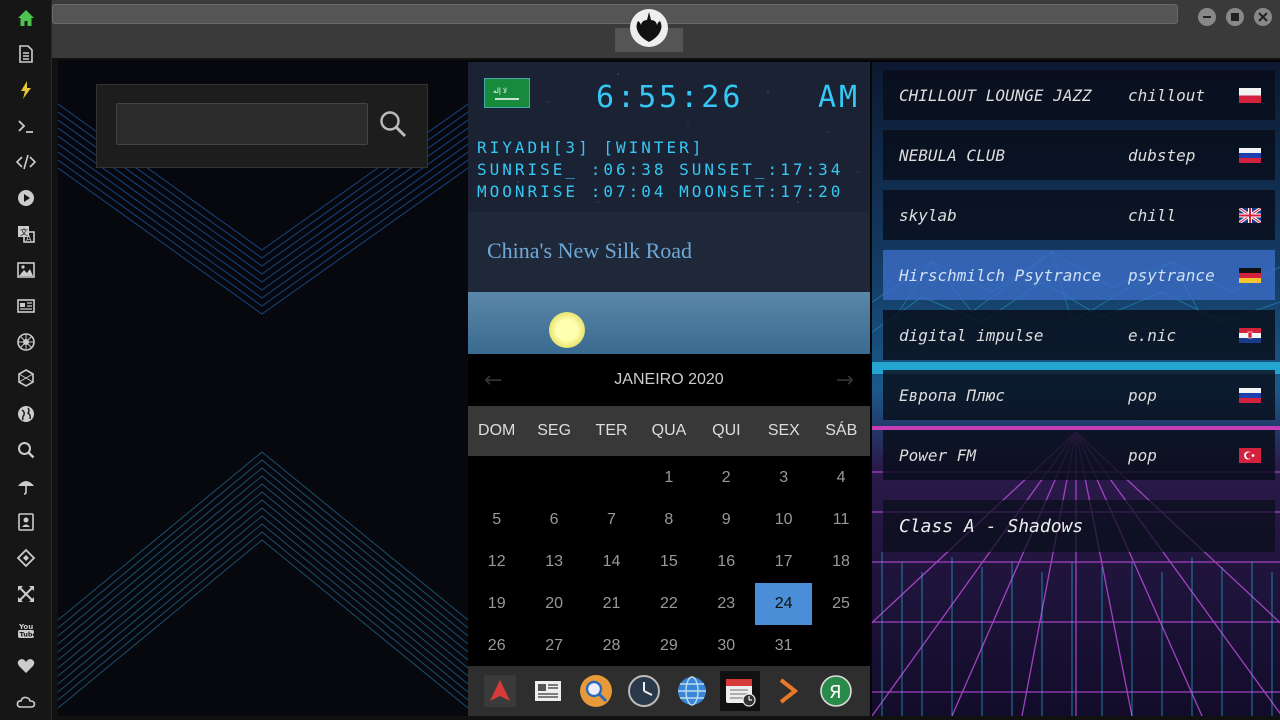  I want to click on news-headline: China's New Silk Road, so click(589, 251).